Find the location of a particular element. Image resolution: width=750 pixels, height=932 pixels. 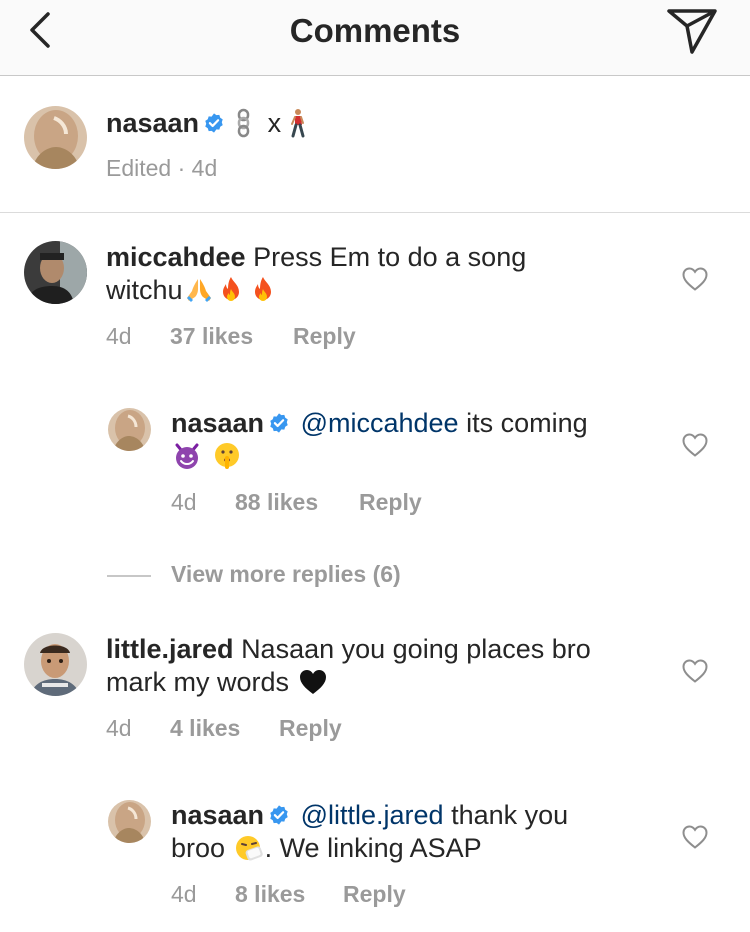

caption-text: nasaan x is located at coordinates (209, 123).